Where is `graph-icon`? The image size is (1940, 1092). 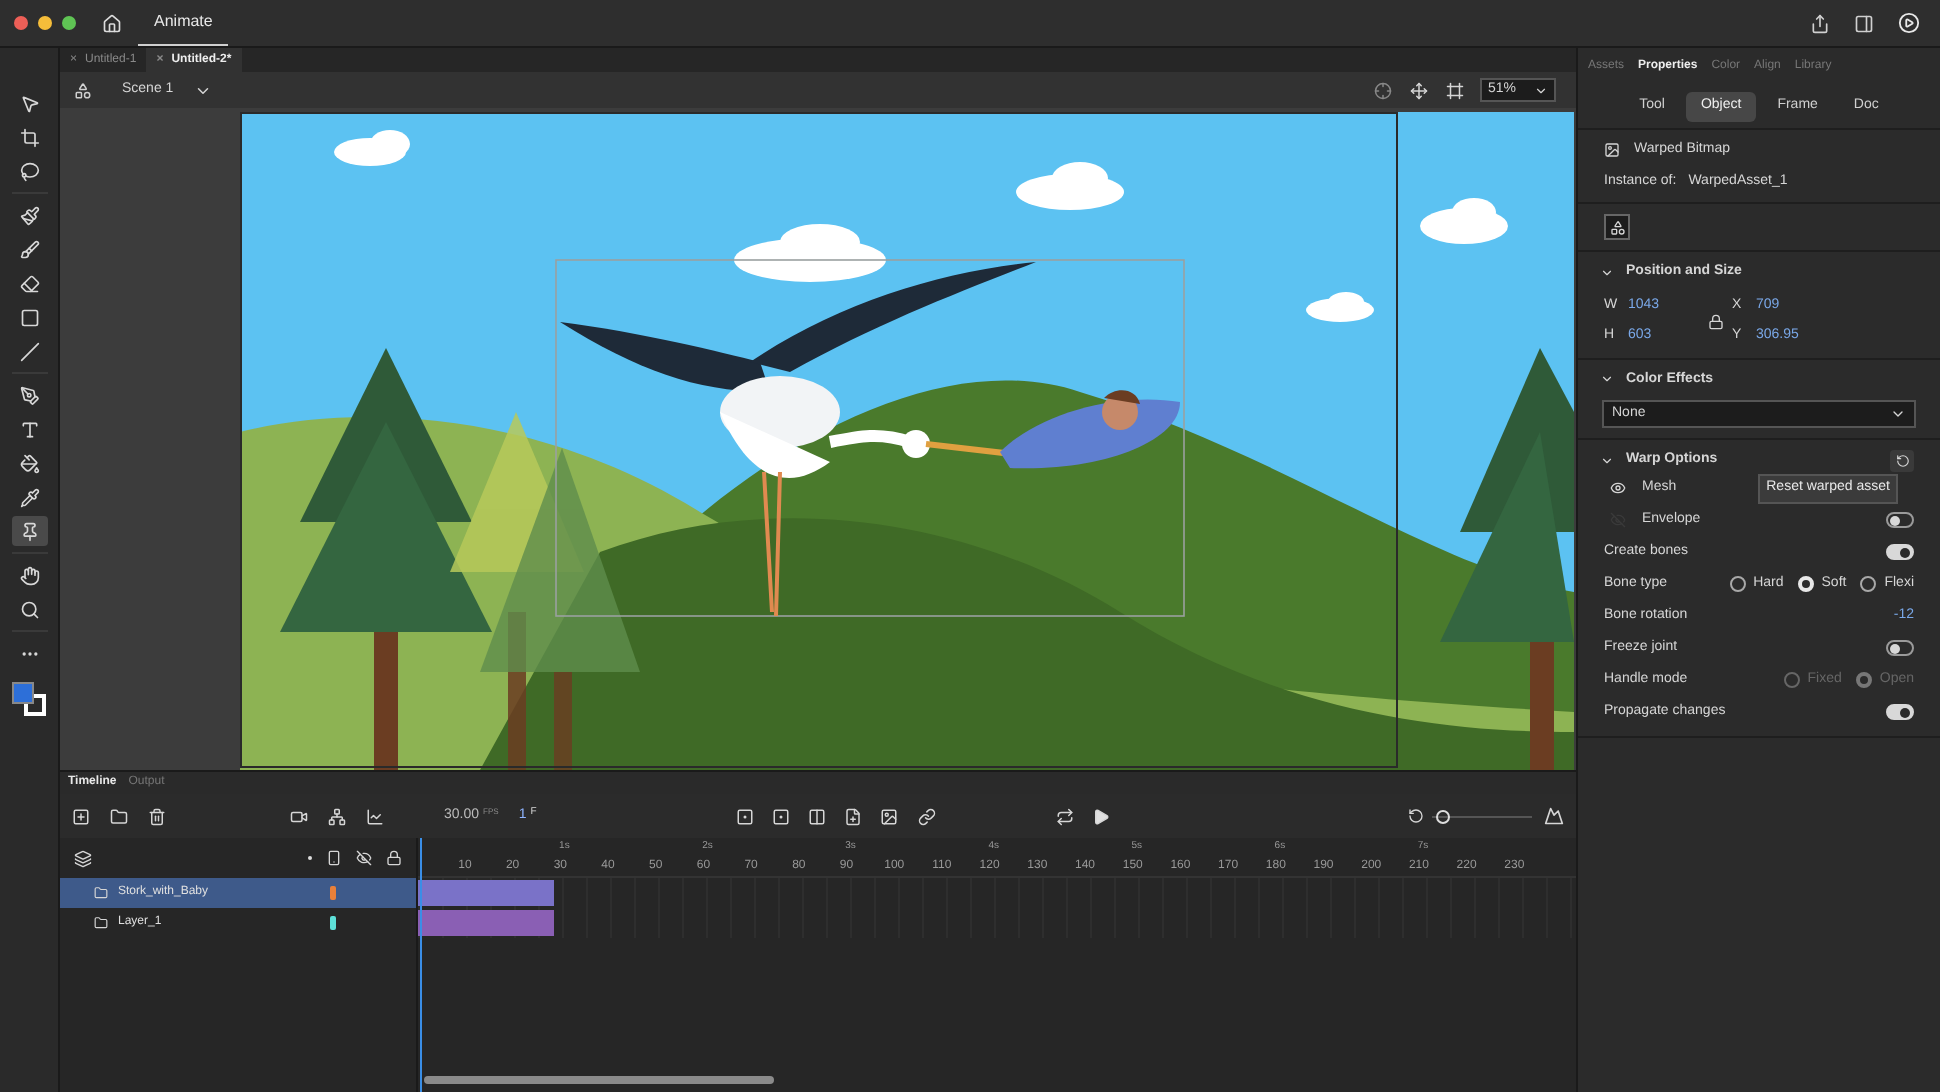
graph-icon is located at coordinates (375, 816).